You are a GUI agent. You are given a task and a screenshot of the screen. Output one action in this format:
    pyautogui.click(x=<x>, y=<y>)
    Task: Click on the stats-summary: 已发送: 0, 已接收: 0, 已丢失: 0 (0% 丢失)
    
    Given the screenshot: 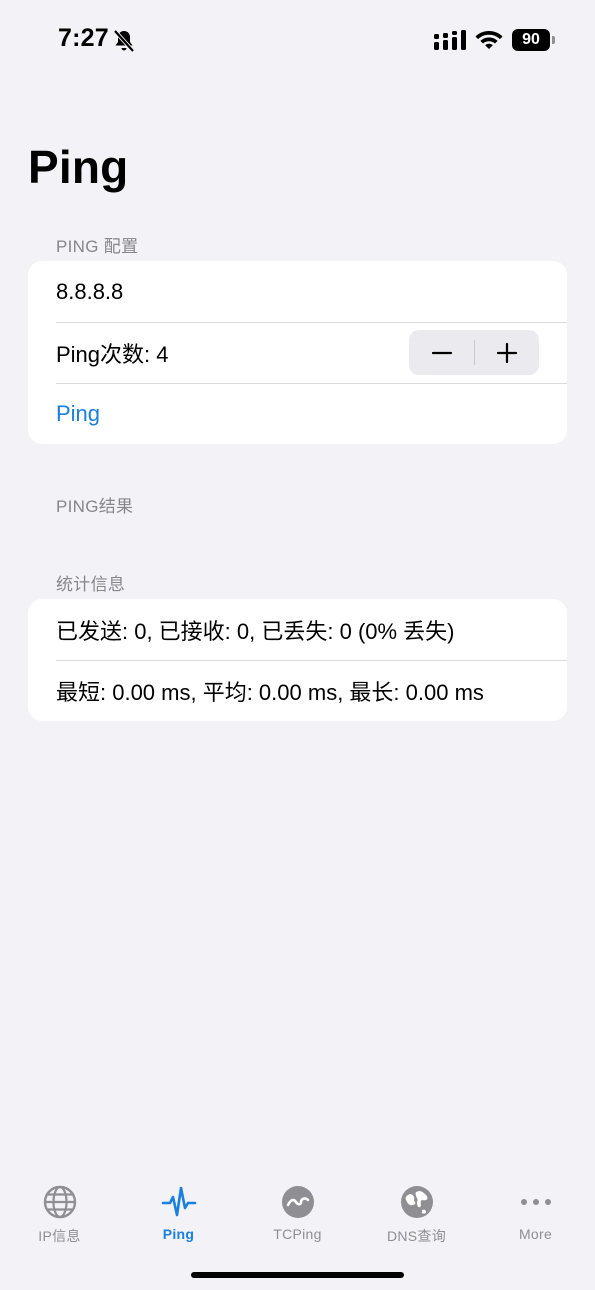 What is the action you would take?
    pyautogui.click(x=255, y=631)
    